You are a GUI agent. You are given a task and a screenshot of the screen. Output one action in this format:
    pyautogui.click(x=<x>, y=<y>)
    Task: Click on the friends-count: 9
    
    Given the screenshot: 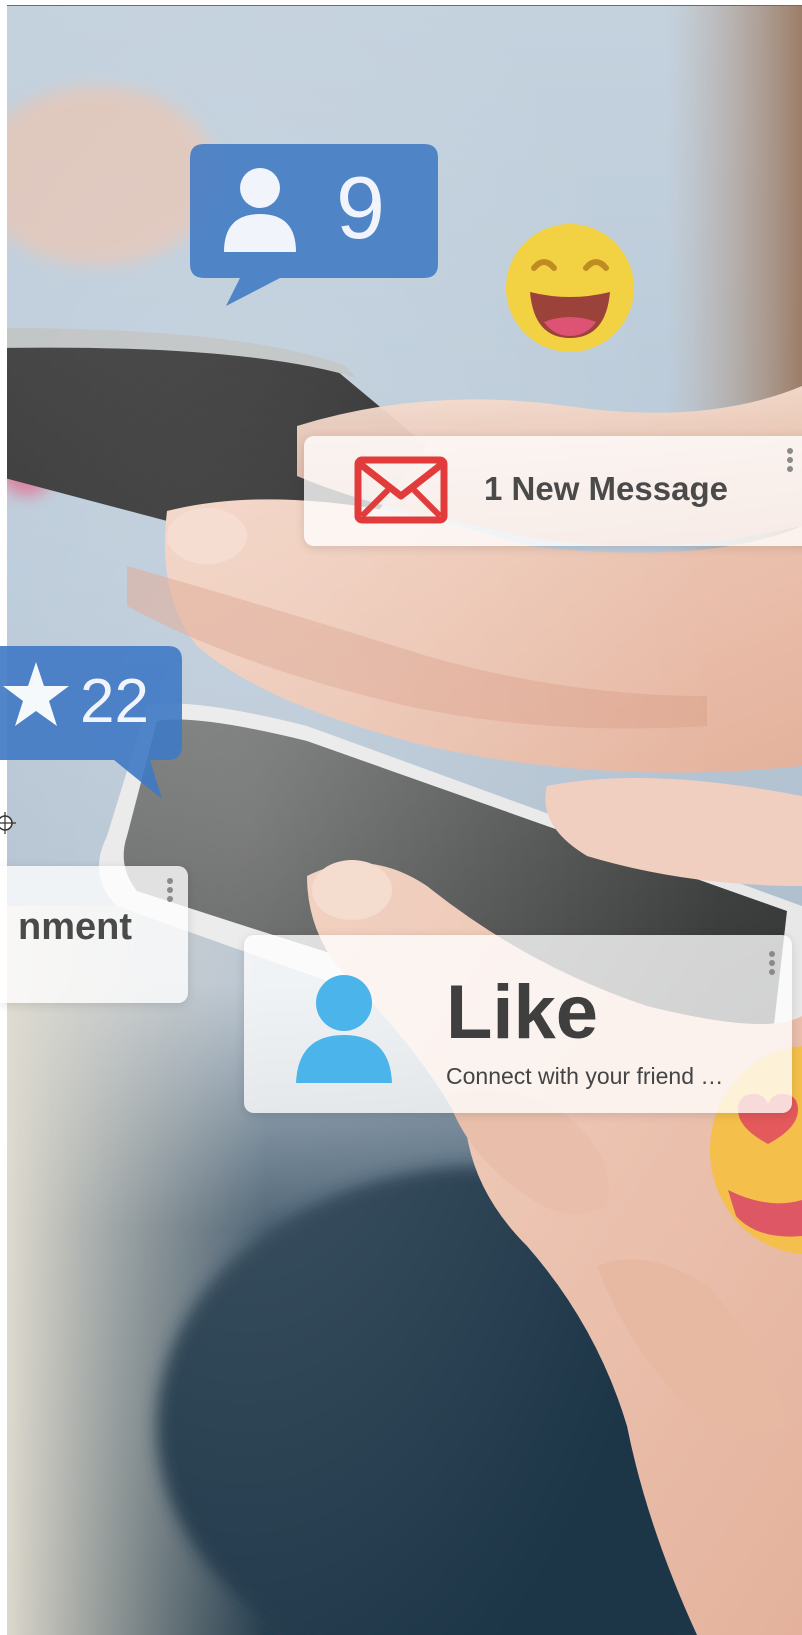 What is the action you would take?
    pyautogui.click(x=360, y=207)
    